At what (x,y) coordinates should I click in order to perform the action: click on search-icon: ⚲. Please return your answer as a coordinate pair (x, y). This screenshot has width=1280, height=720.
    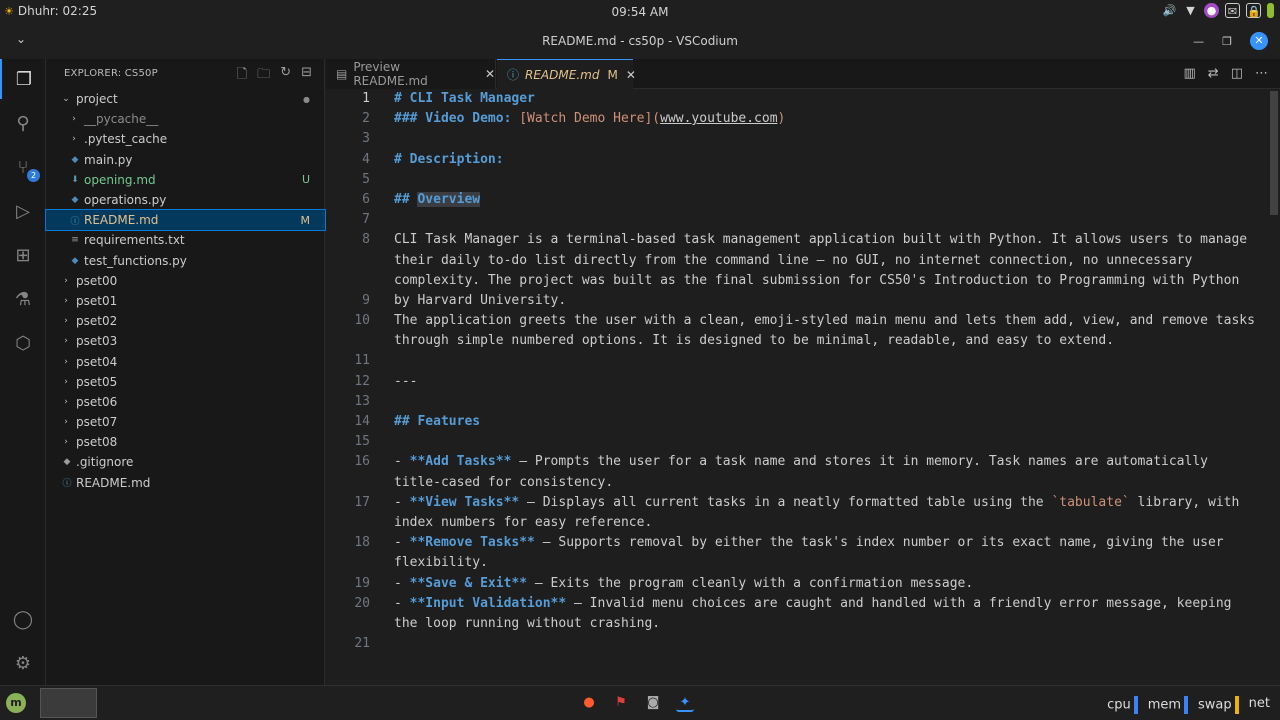
    Looking at the image, I should click on (23, 123).